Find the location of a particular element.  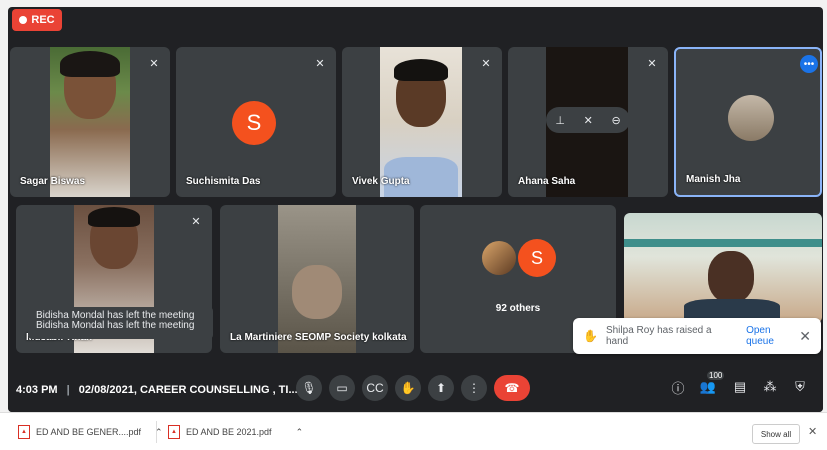

participant-tile: ••• Manish Jha is located at coordinates (748, 122).